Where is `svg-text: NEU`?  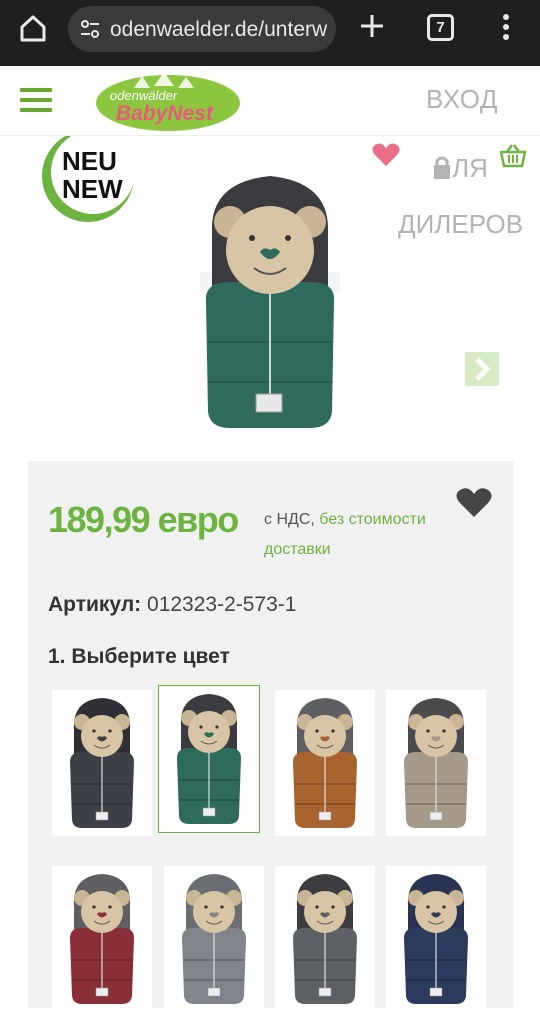
svg-text: NEU is located at coordinates (89, 161).